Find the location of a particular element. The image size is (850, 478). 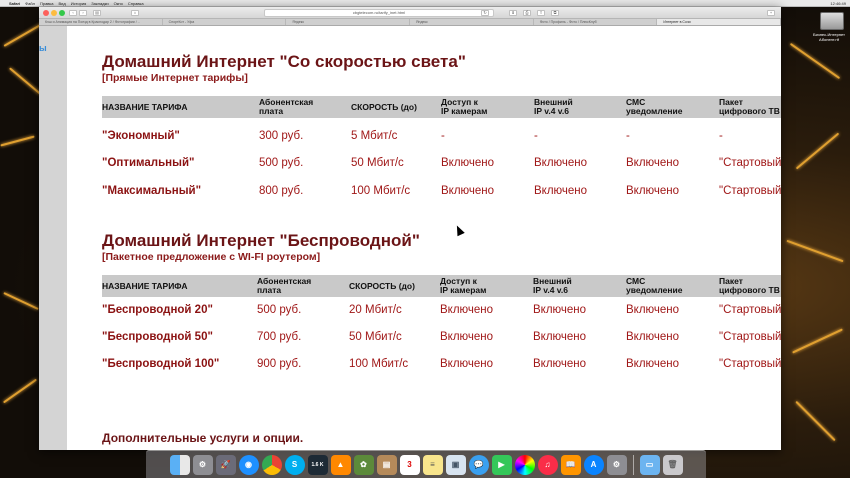

address-bar: cbgtelecom.ru/tarify_inet.html is located at coordinates (379, 13).